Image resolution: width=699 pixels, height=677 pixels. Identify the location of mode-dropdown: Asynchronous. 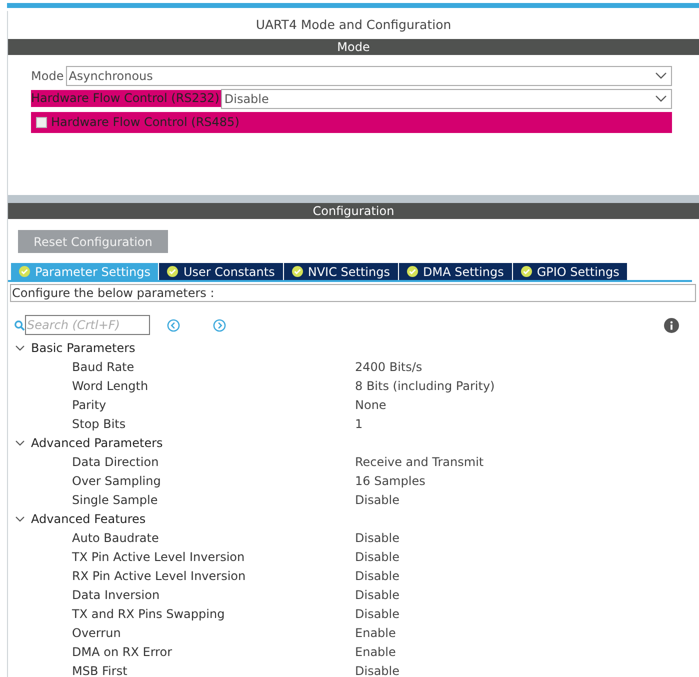
(369, 76).